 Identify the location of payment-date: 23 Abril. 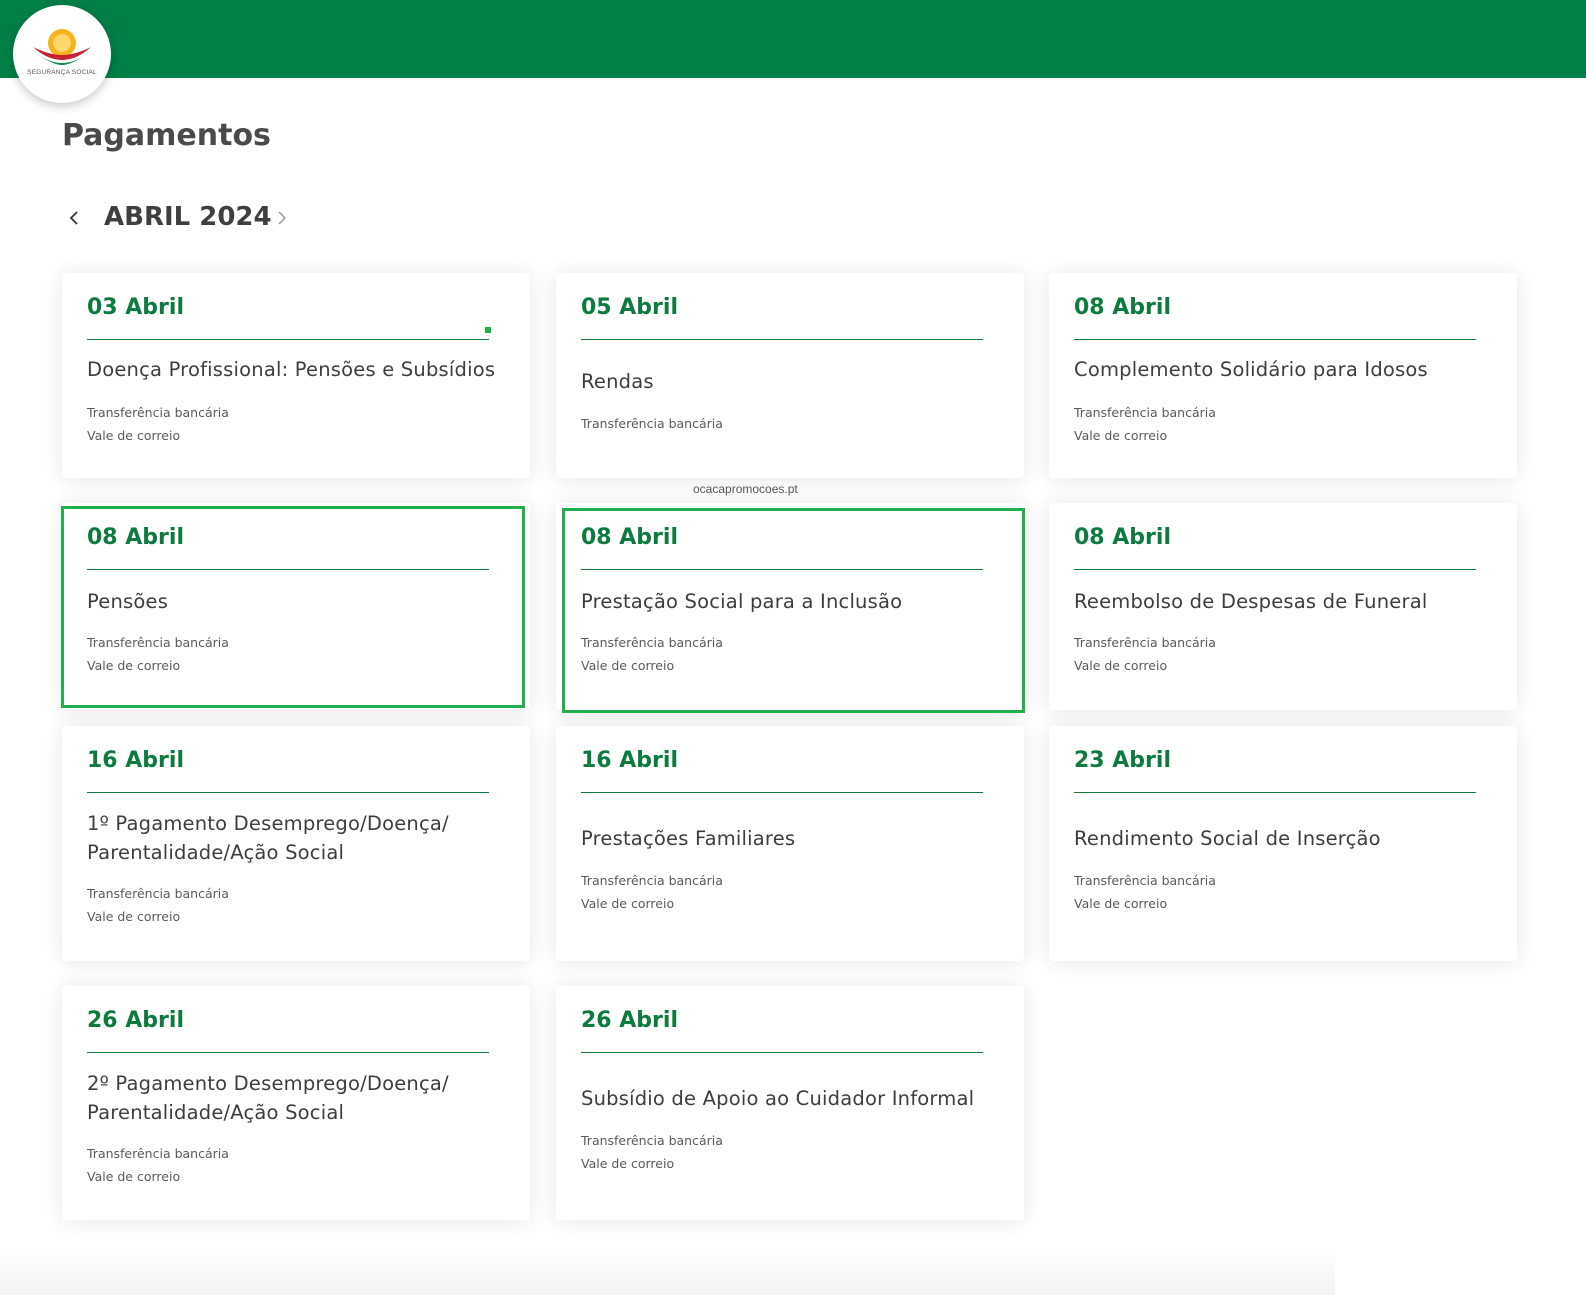
(1122, 760).